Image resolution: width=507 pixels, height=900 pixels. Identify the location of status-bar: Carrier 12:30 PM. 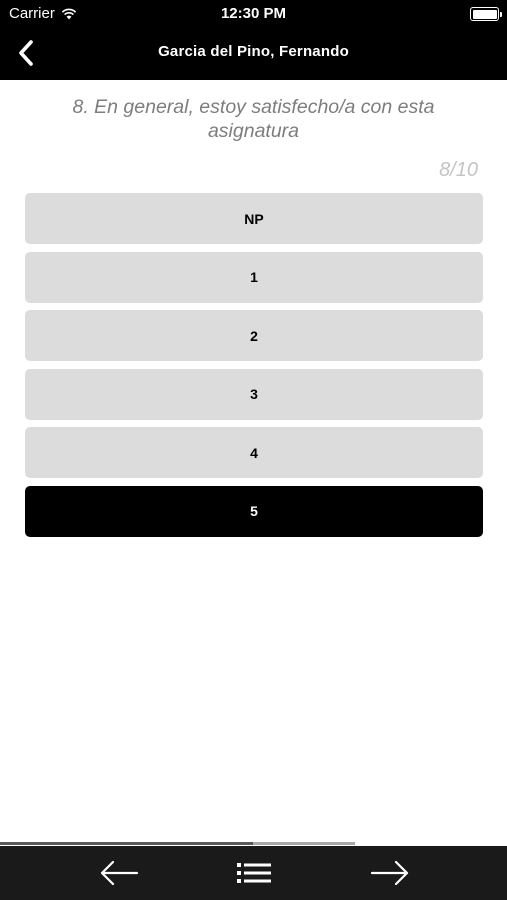
(253, 14).